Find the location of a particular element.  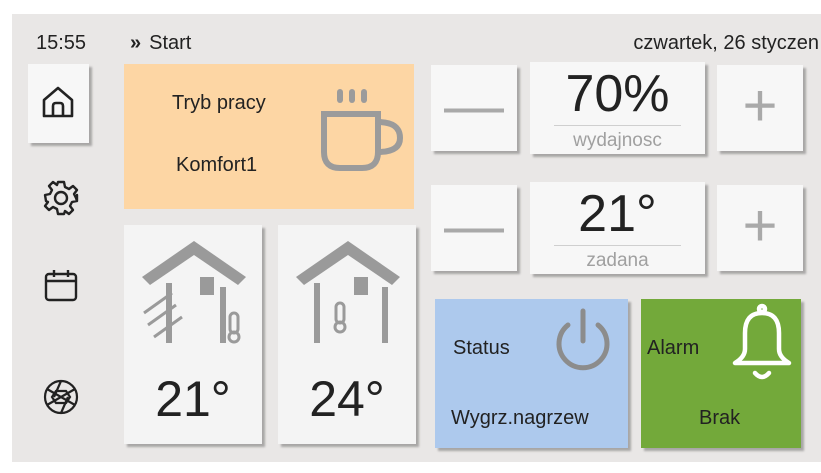

aperture-icon is located at coordinates (61, 397).